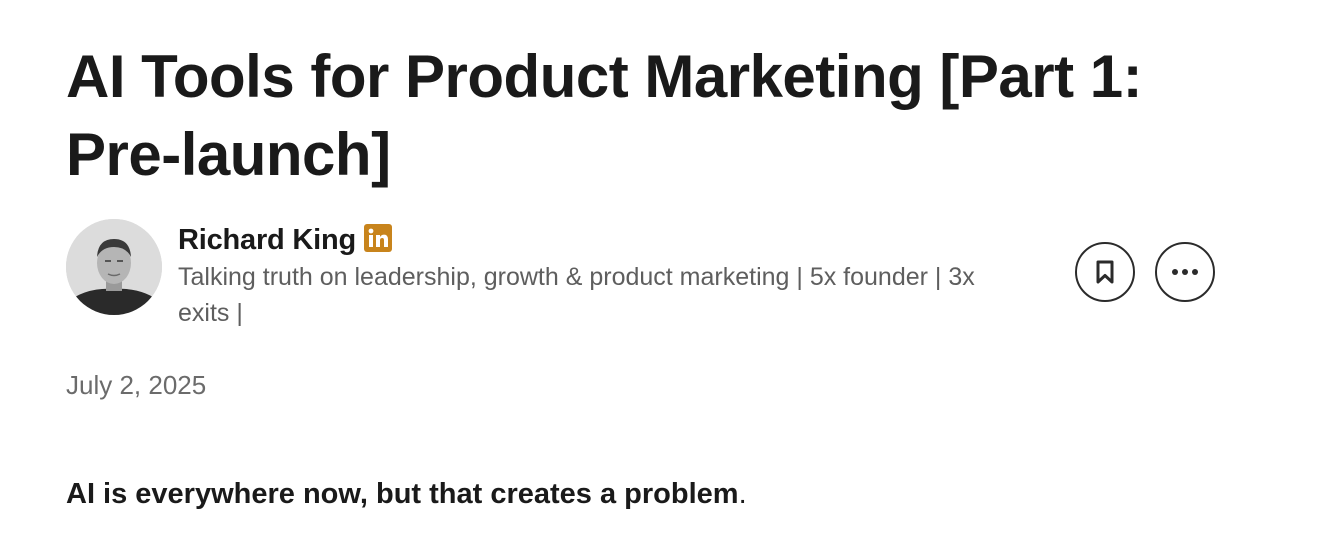 The image size is (1320, 554). I want to click on avatar-photo, so click(114, 267).